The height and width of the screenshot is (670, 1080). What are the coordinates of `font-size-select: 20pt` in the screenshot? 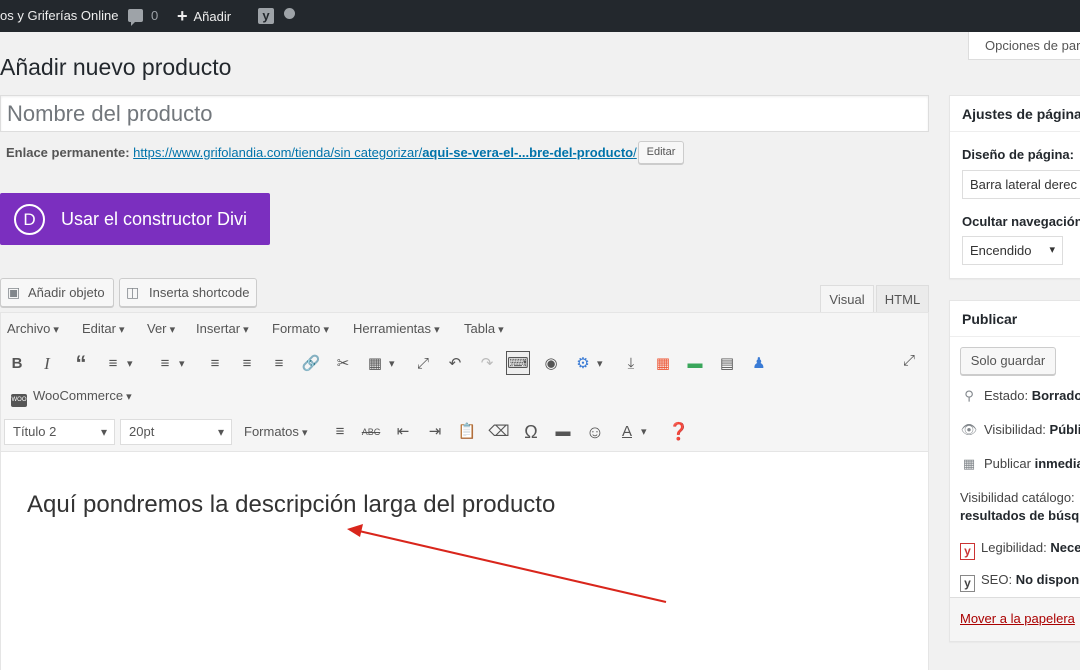 It's located at (176, 432).